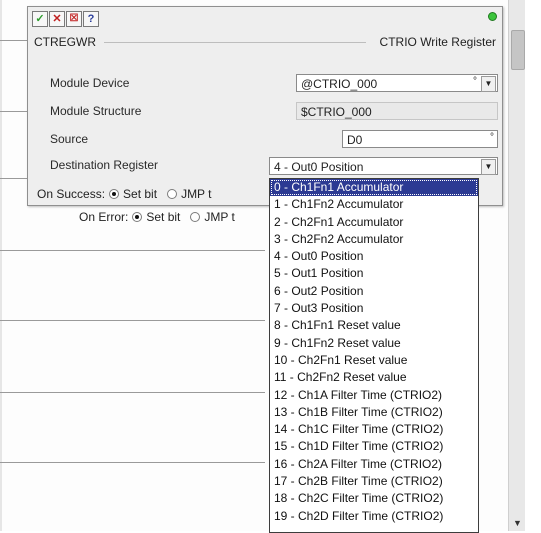  What do you see at coordinates (374, 343) in the screenshot?
I see `dropdown-option: 9 - Ch1Fn2 Reset value` at bounding box center [374, 343].